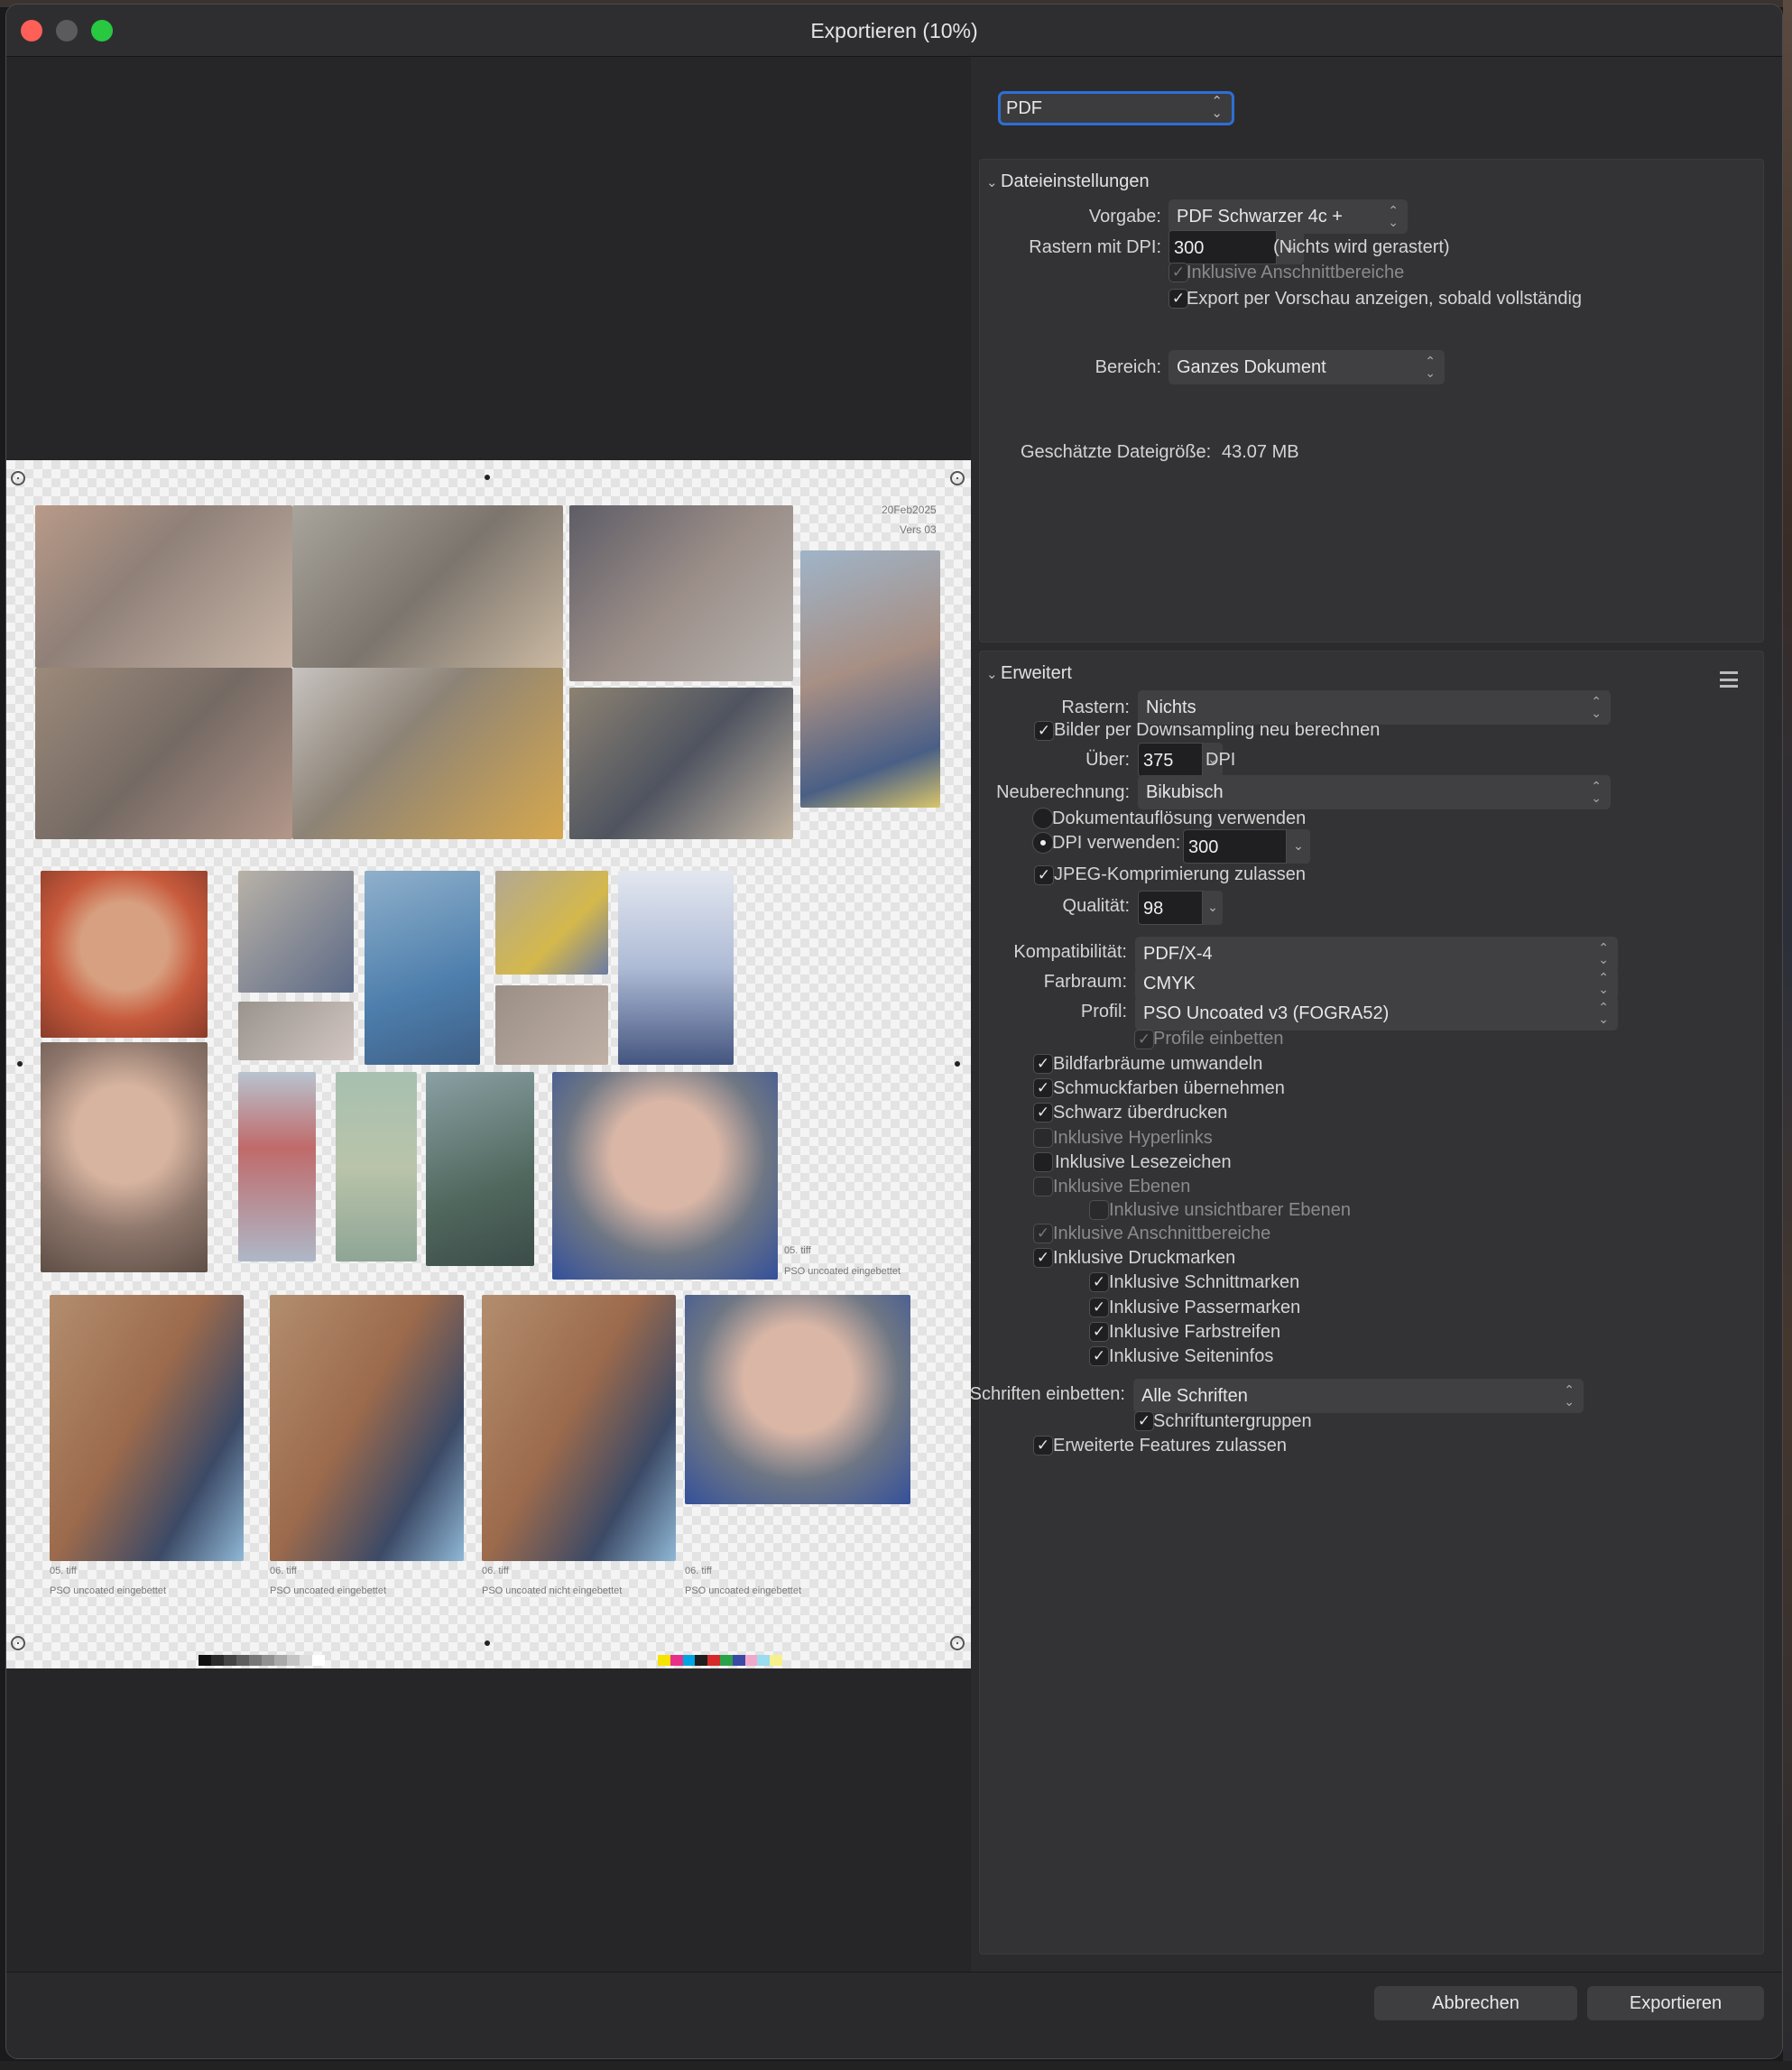  I want to click on downsample-checkbox: ✓, so click(1044, 731).